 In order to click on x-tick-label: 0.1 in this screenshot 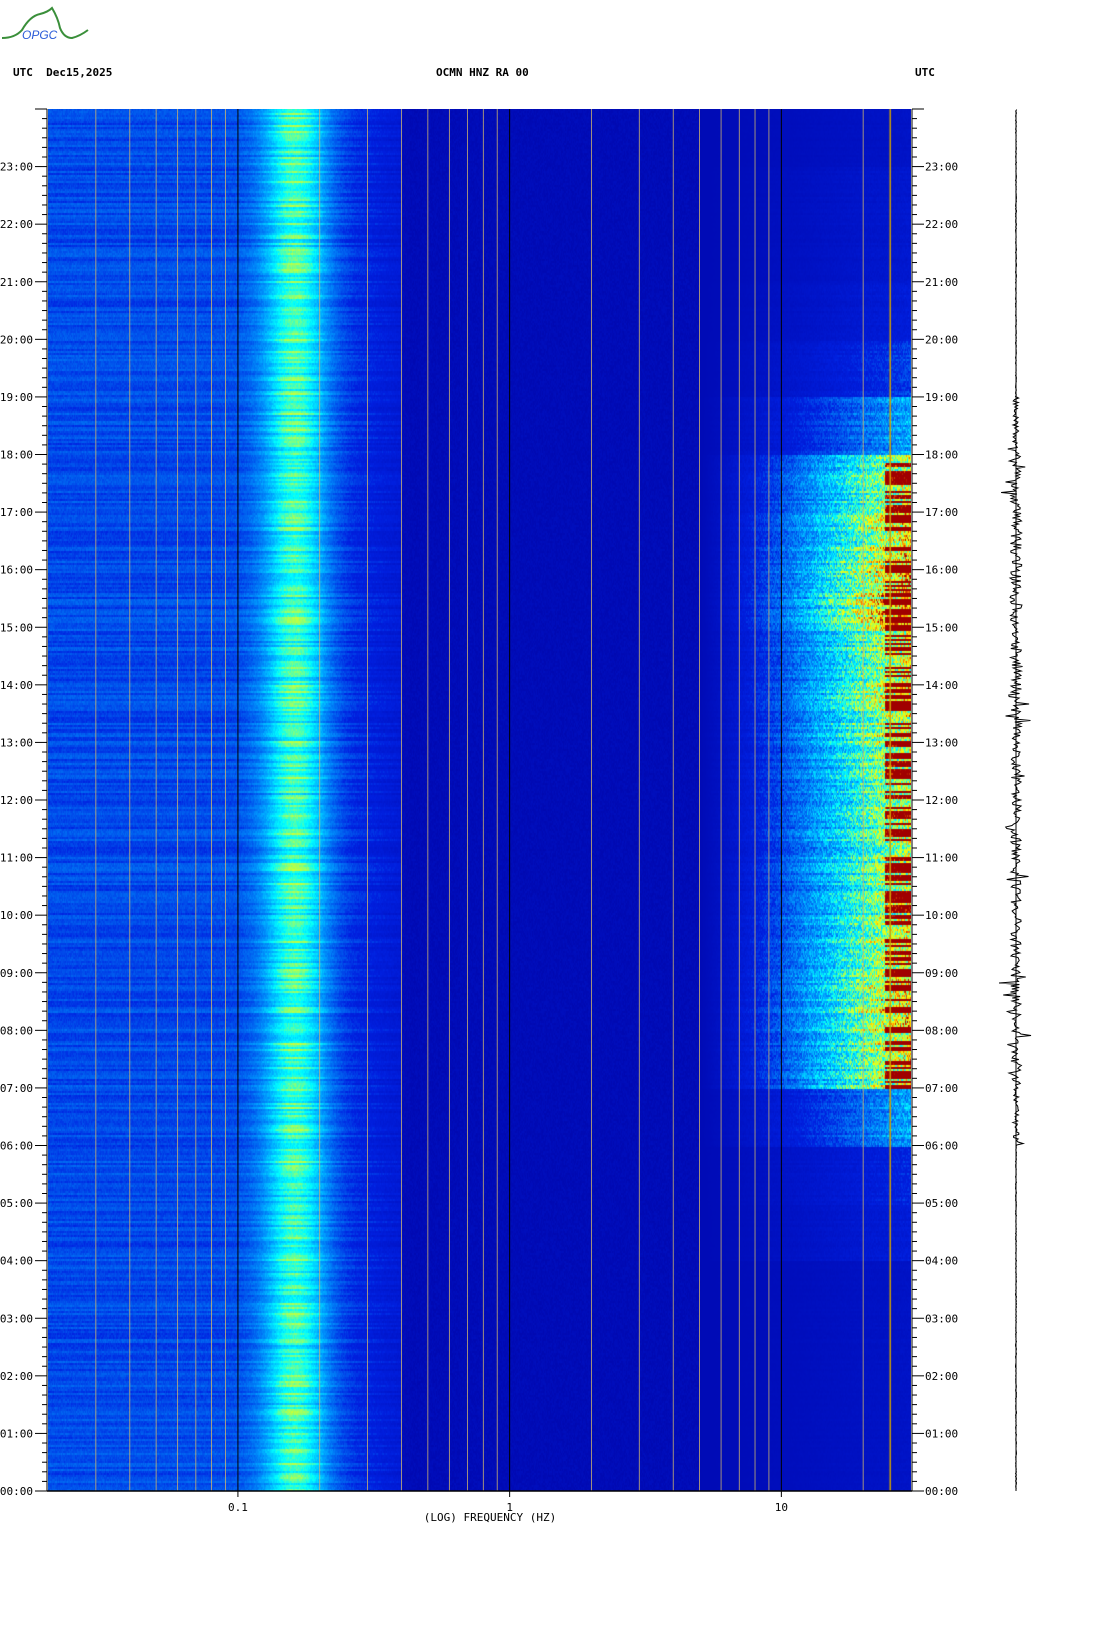, I will do `click(238, 1507)`.